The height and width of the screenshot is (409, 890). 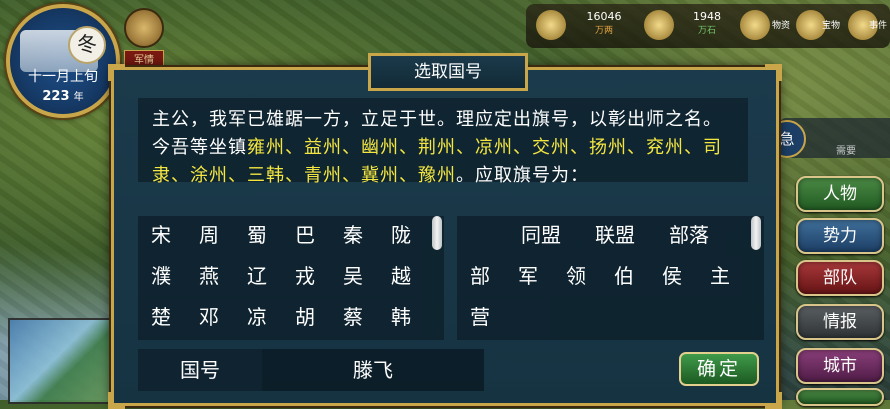 I want to click on name-option: 陇, so click(x=401, y=235).